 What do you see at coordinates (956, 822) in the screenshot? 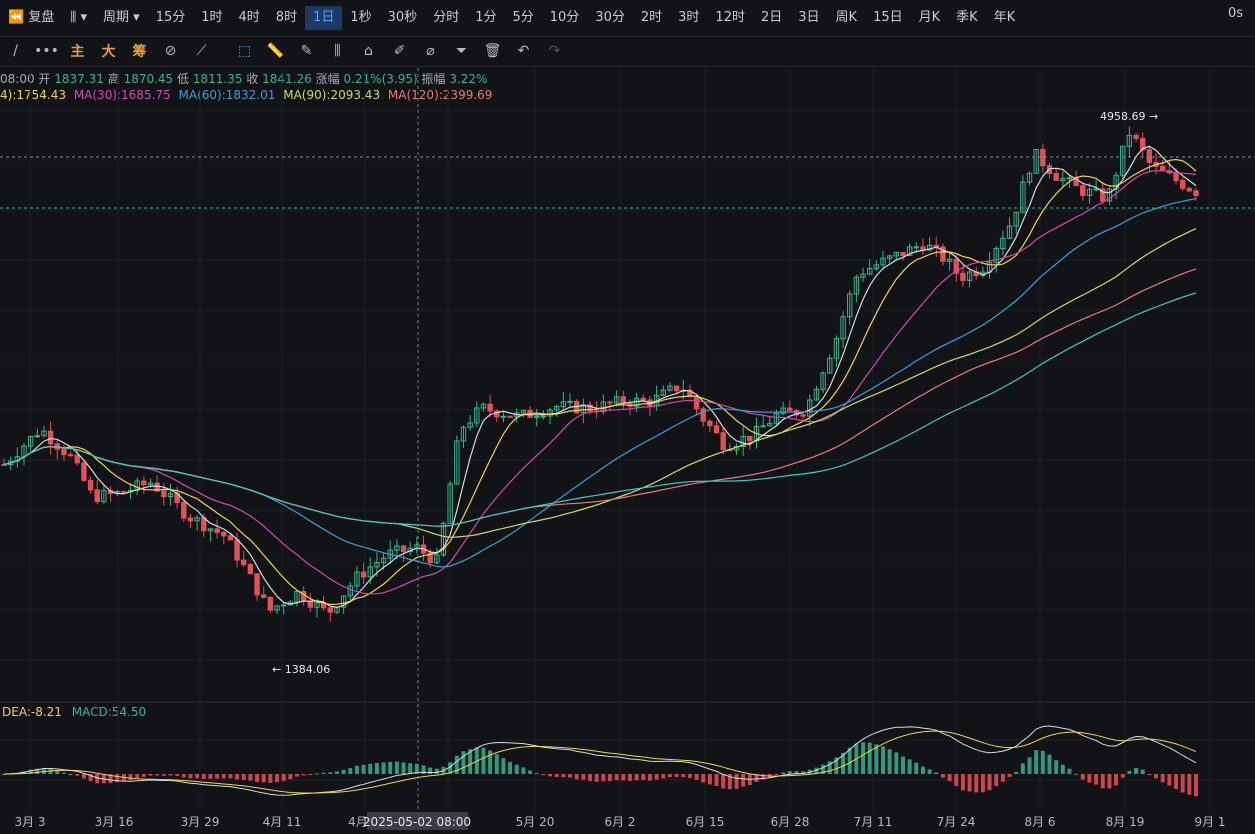
I see `x-tick-10: 7月 24` at bounding box center [956, 822].